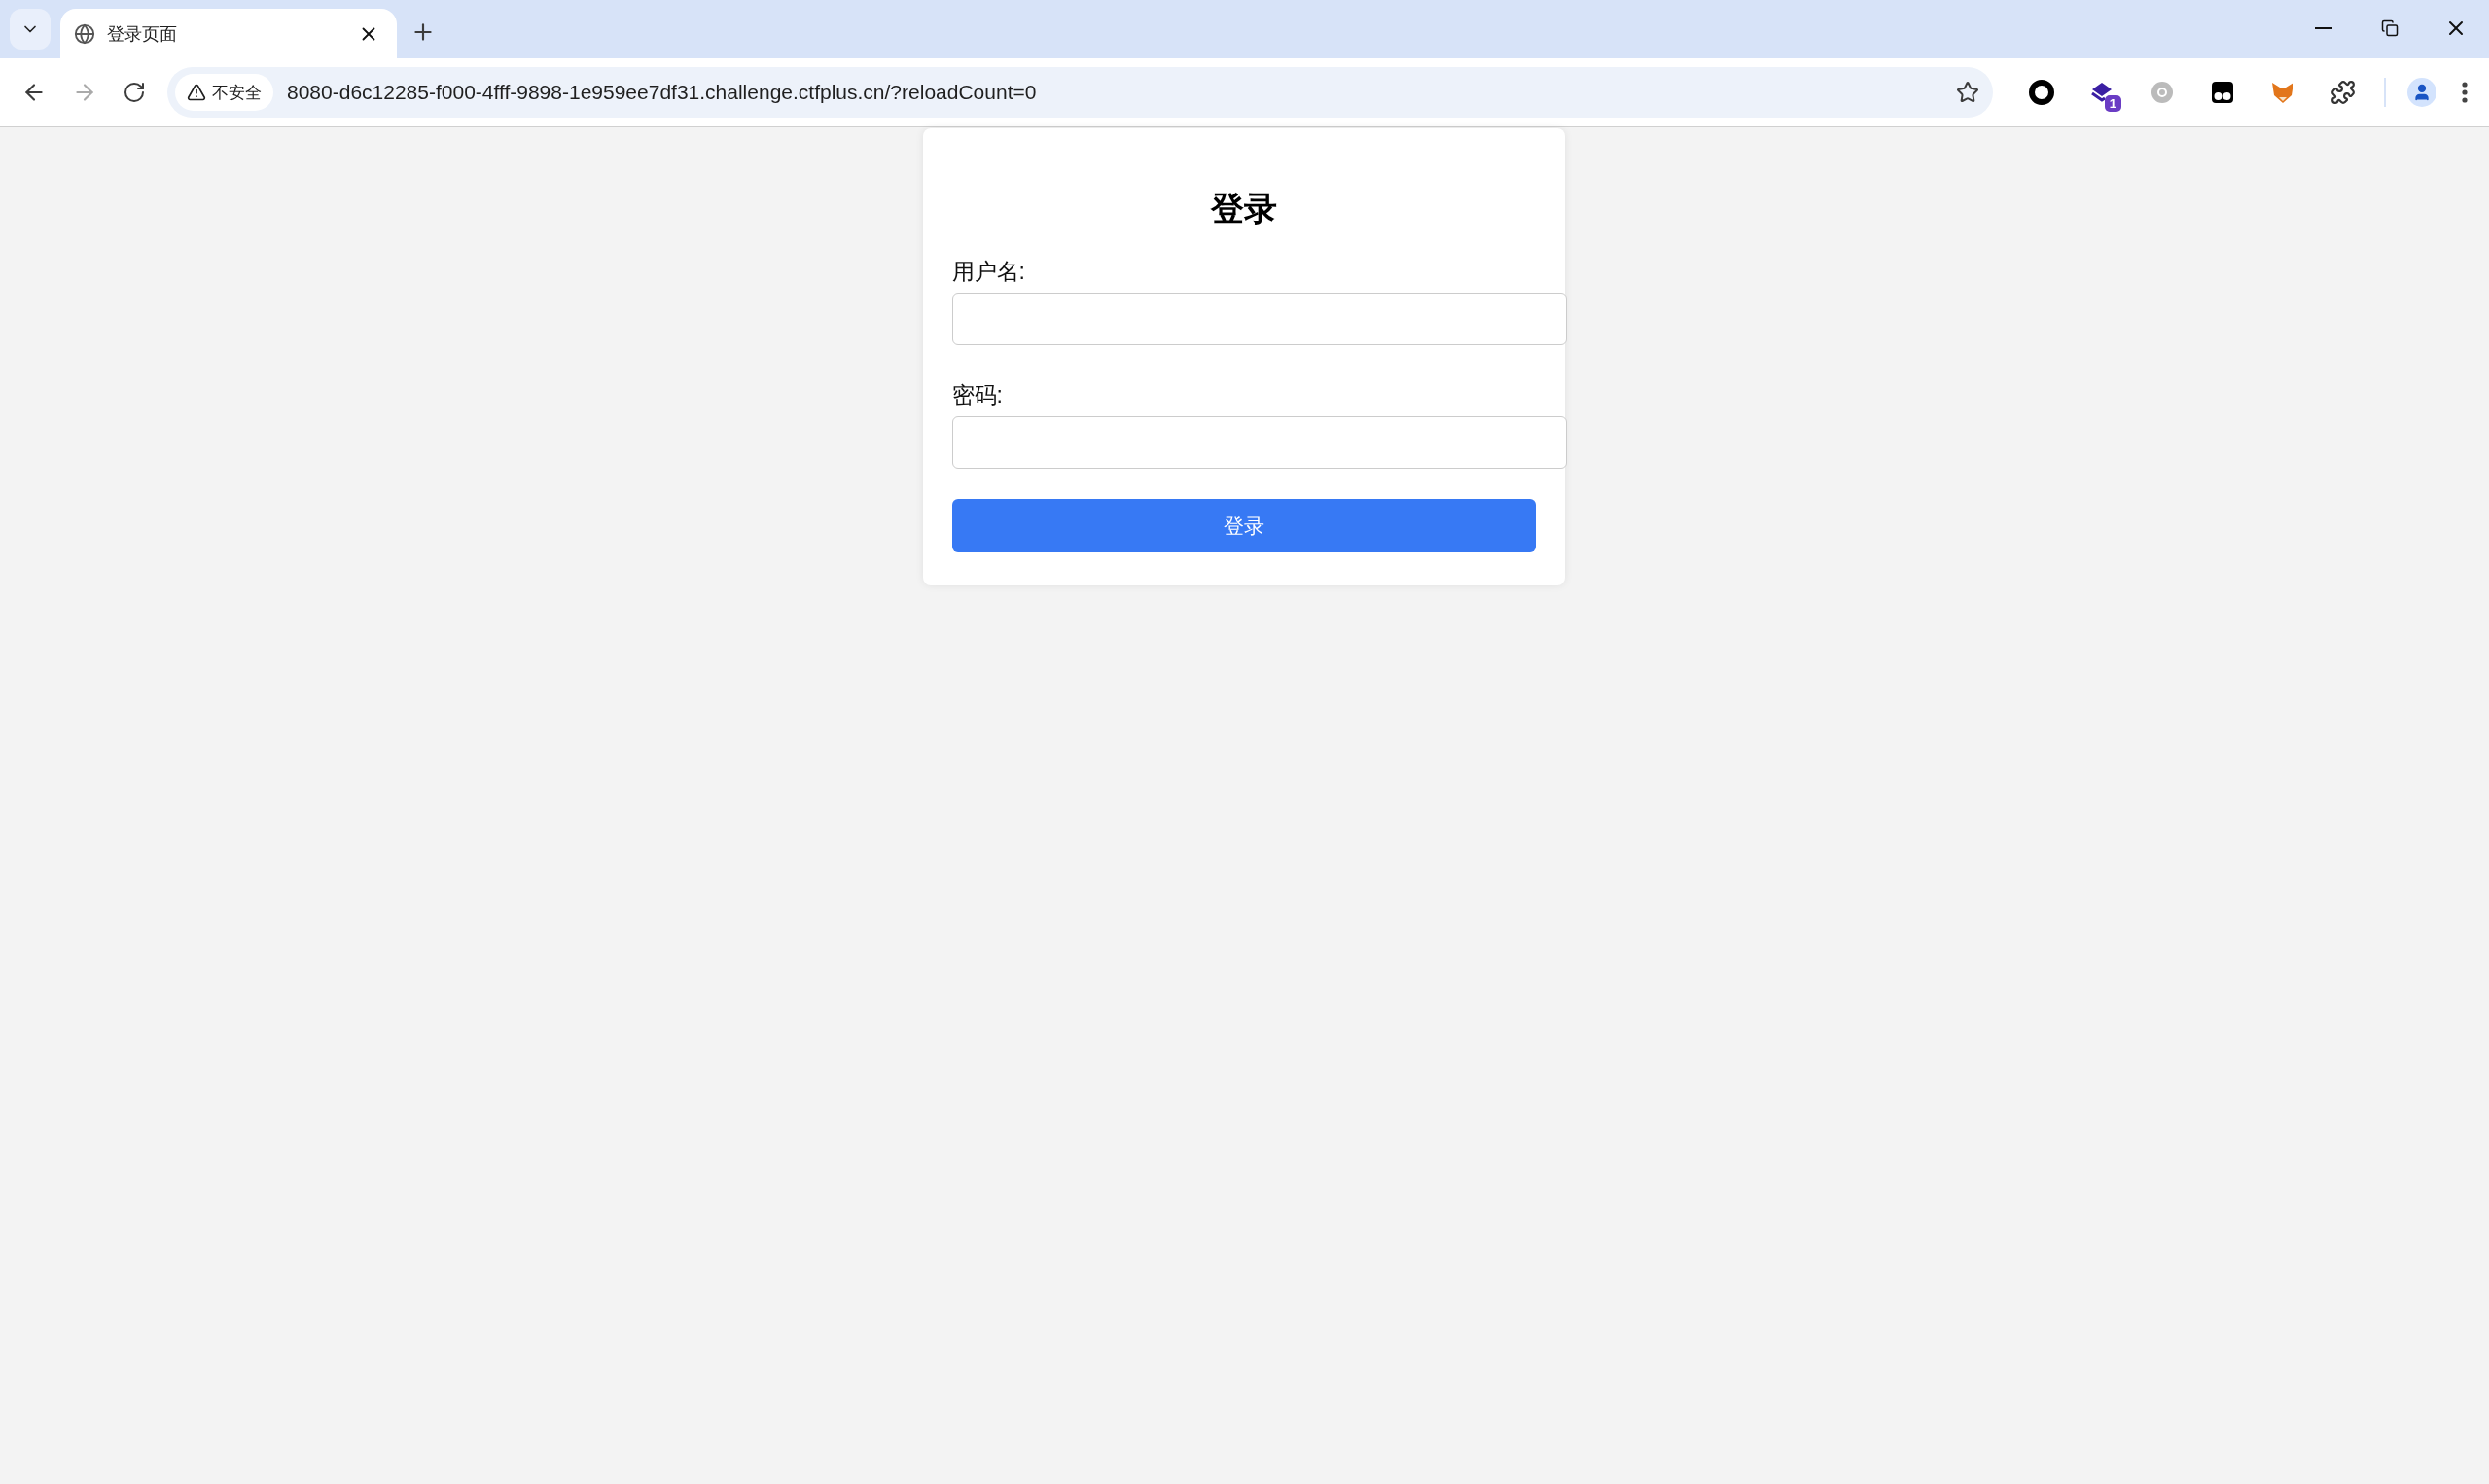 This screenshot has height=1484, width=2489. I want to click on person-icon, so click(2422, 93).